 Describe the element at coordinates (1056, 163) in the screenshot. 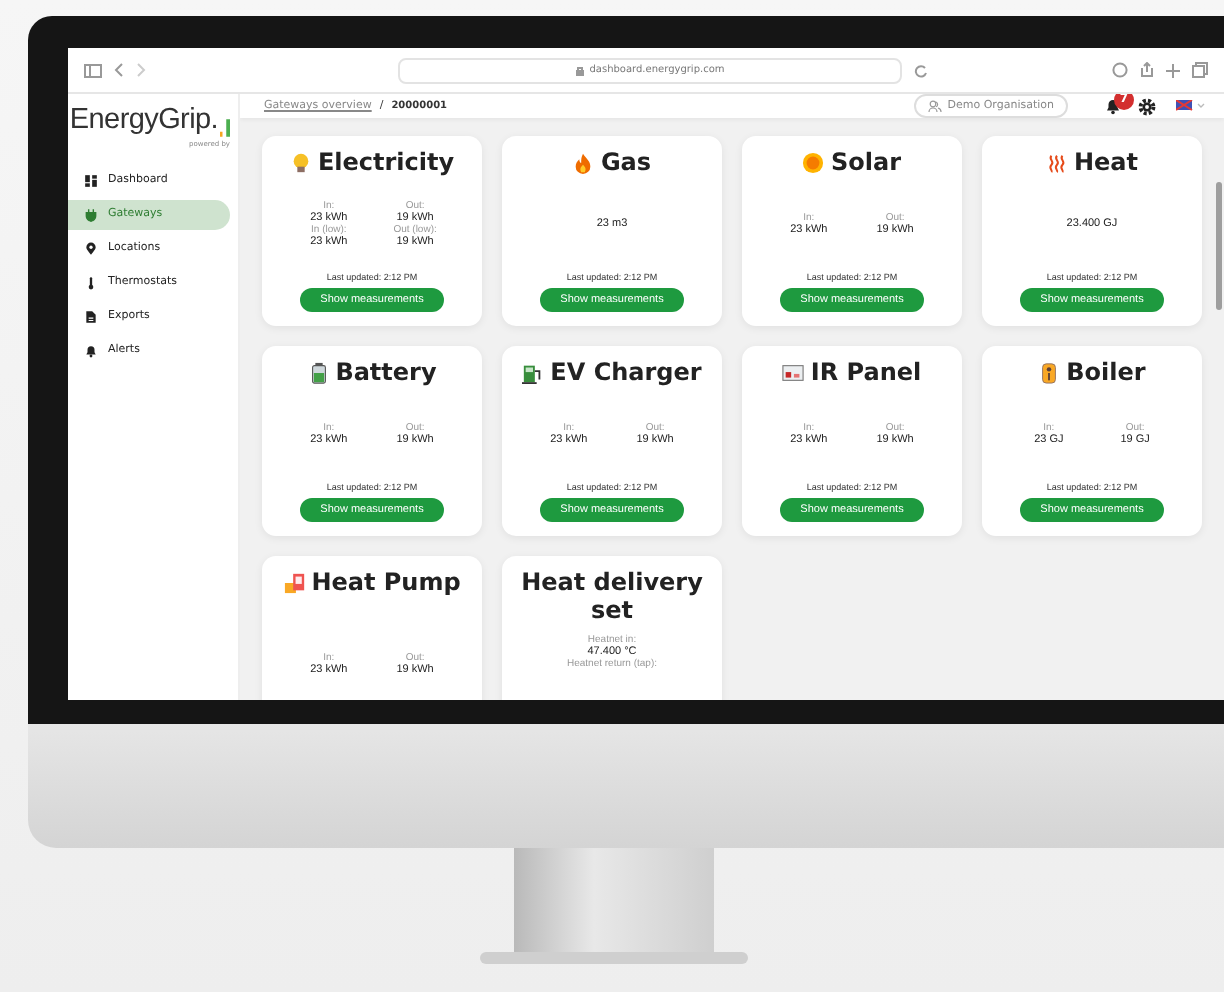

I see `heat-waves-icon` at that location.